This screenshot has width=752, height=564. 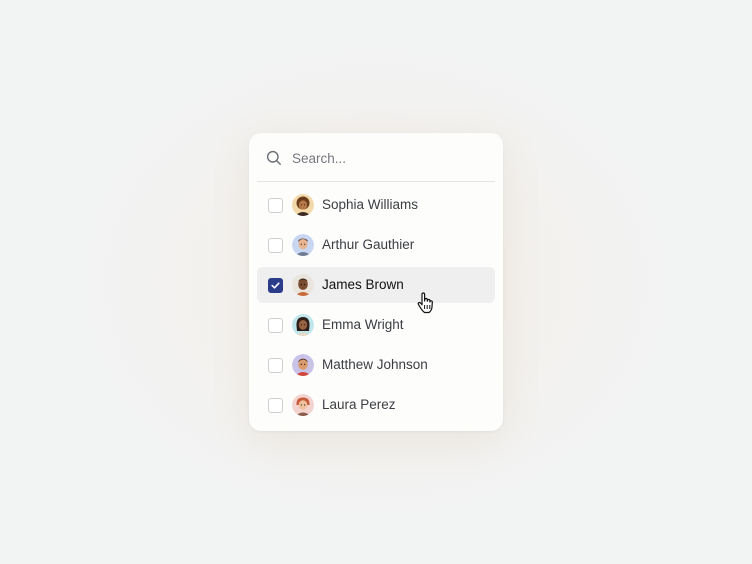 I want to click on list-item: Arthur Gauthier, so click(x=376, y=245).